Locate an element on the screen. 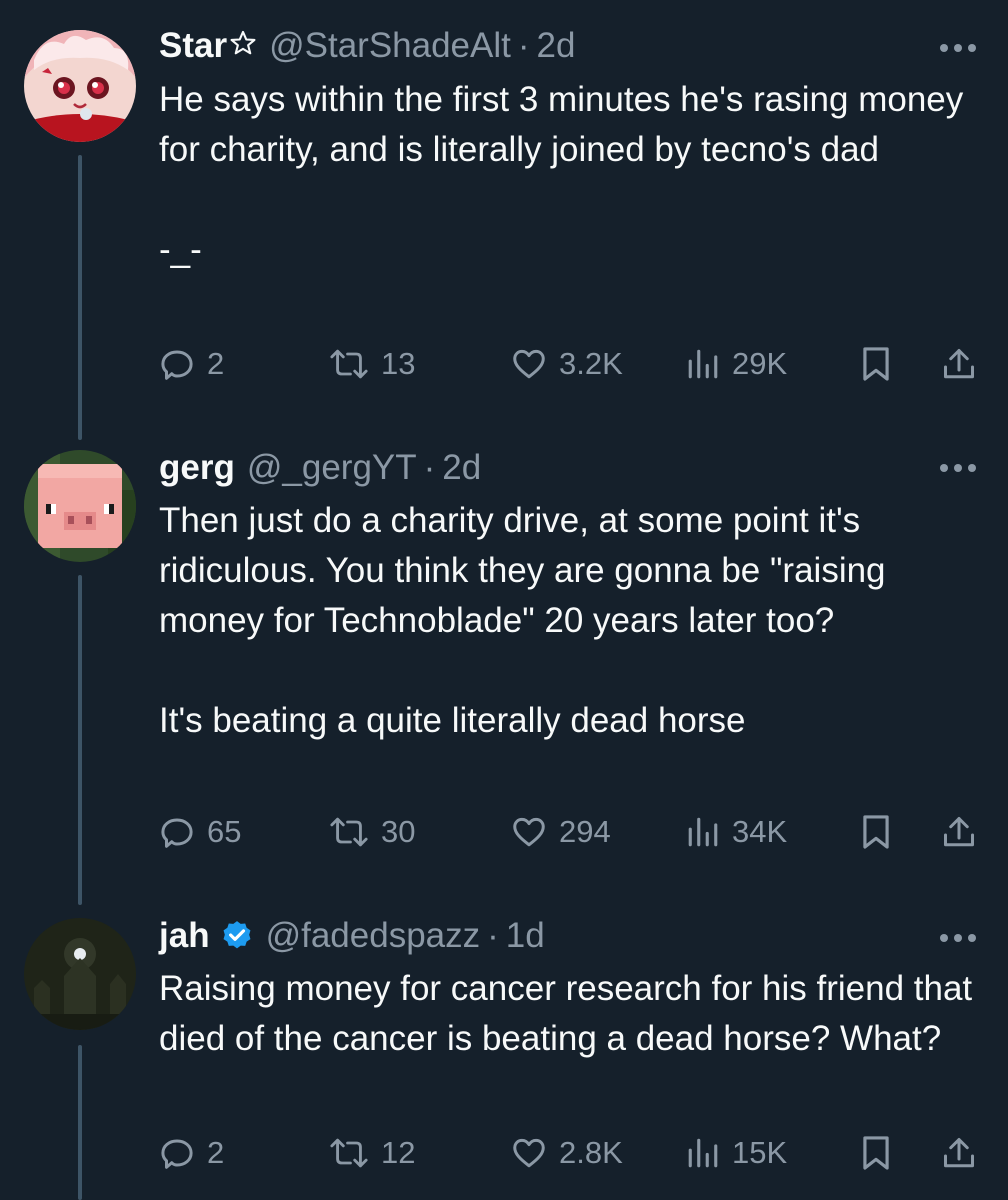 The image size is (1008, 1200). views-button: 29K is located at coordinates (736, 364).